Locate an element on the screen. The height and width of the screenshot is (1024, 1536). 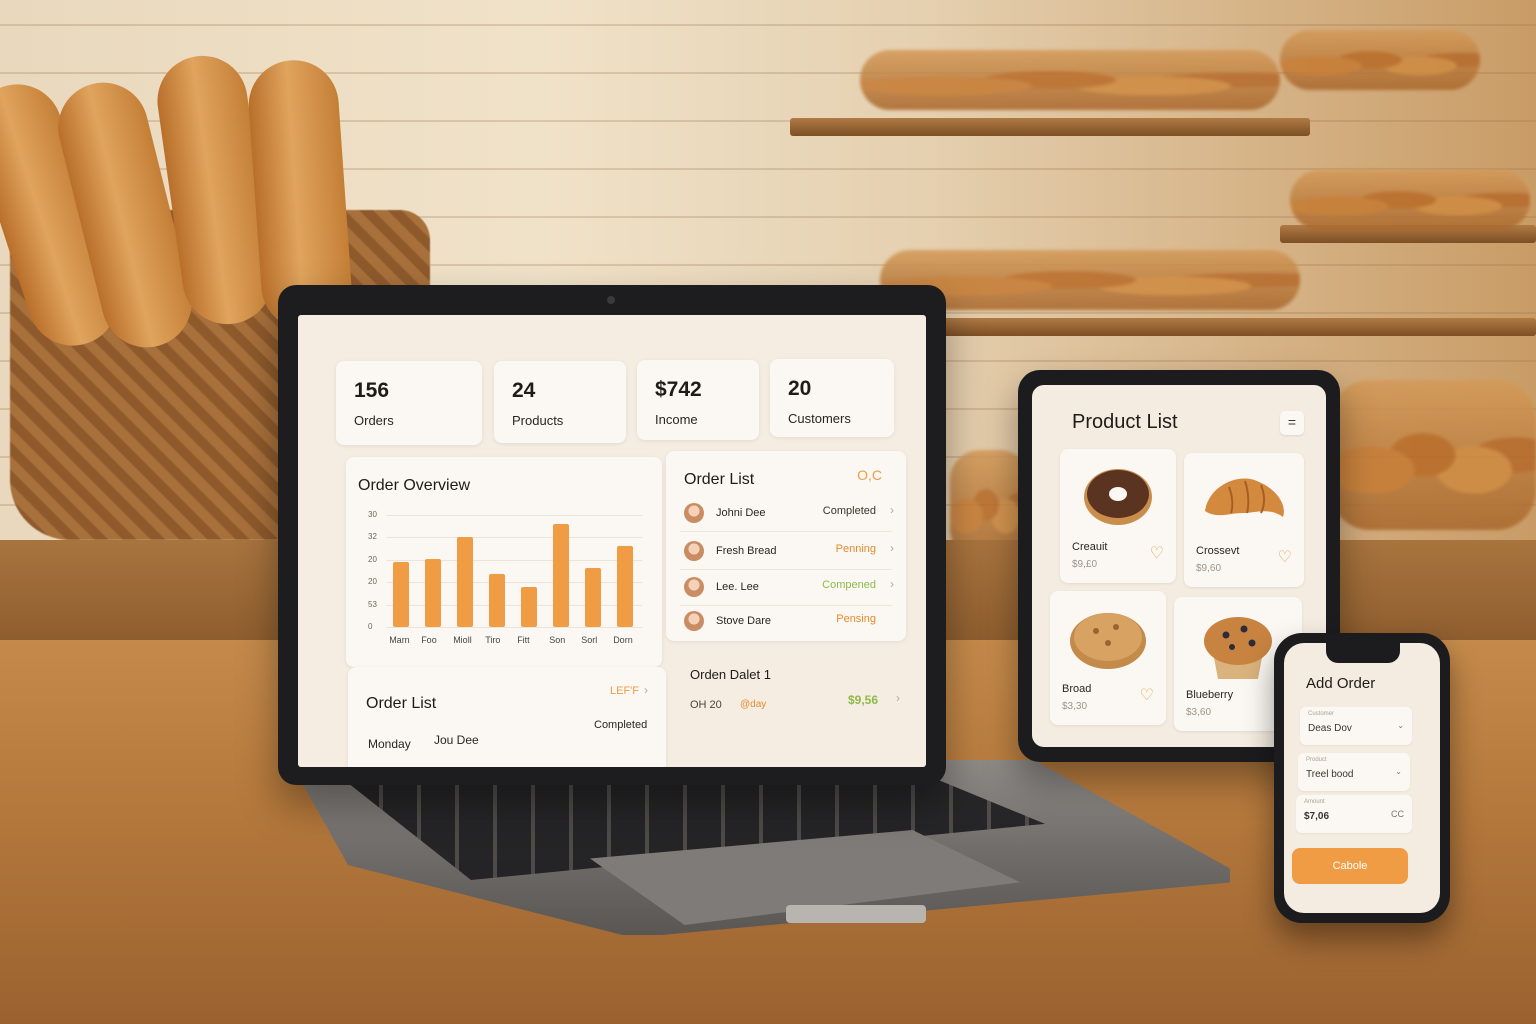
bread-icon is located at coordinates (1108, 641).